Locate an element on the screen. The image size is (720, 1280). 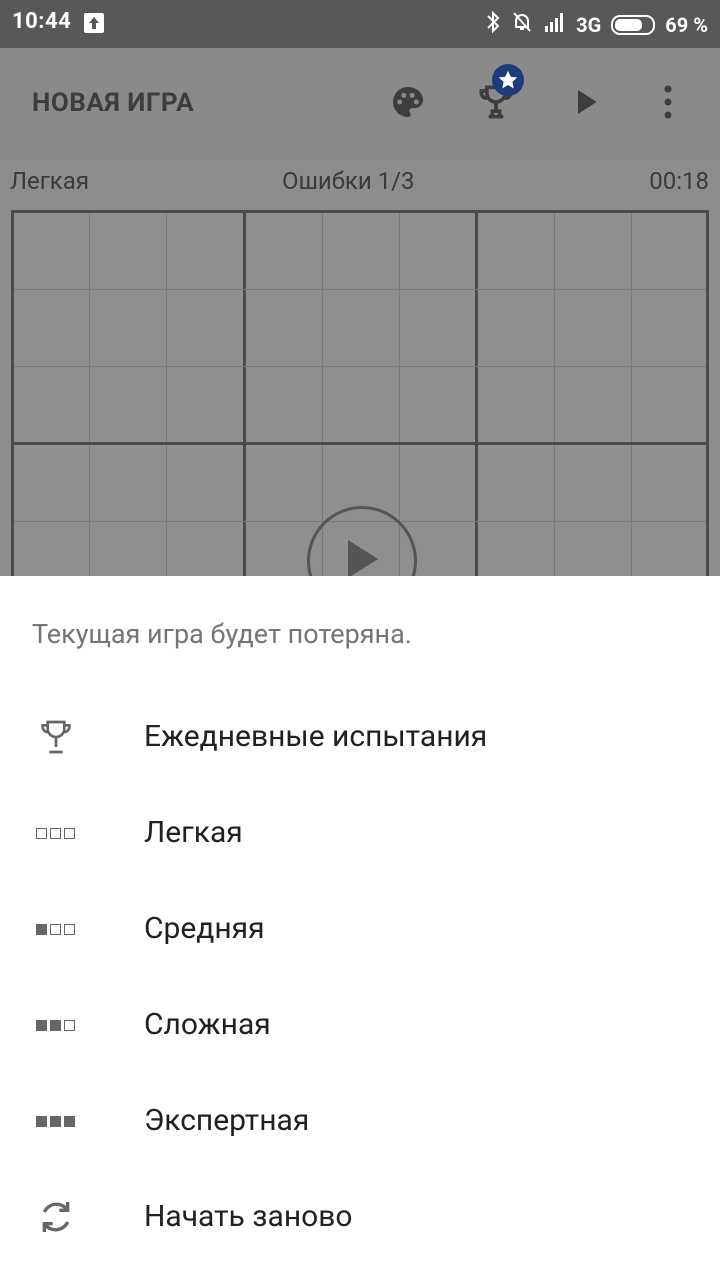
play-icon is located at coordinates (586, 104).